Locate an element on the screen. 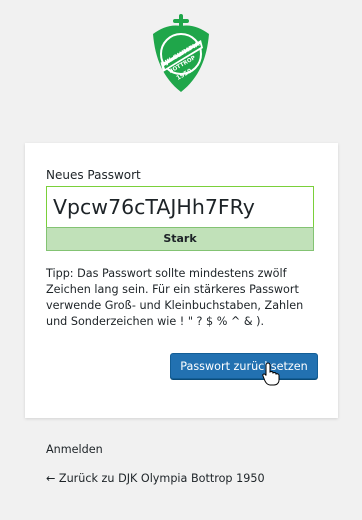  login-link: Anmelden is located at coordinates (74, 449).